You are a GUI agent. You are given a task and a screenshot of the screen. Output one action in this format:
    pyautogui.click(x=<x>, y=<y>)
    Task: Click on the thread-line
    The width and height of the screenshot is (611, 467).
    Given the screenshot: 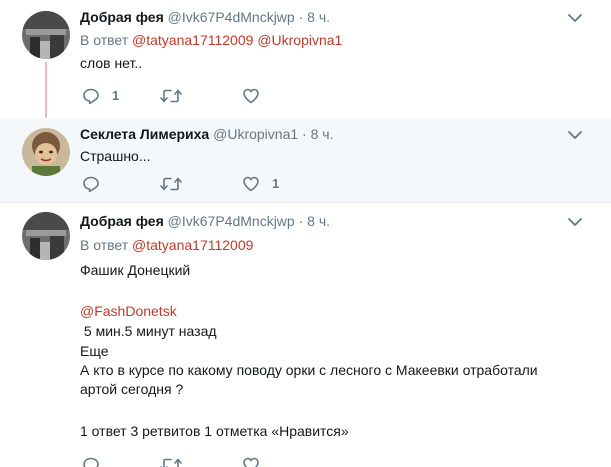 What is the action you would take?
    pyautogui.click(x=46, y=90)
    